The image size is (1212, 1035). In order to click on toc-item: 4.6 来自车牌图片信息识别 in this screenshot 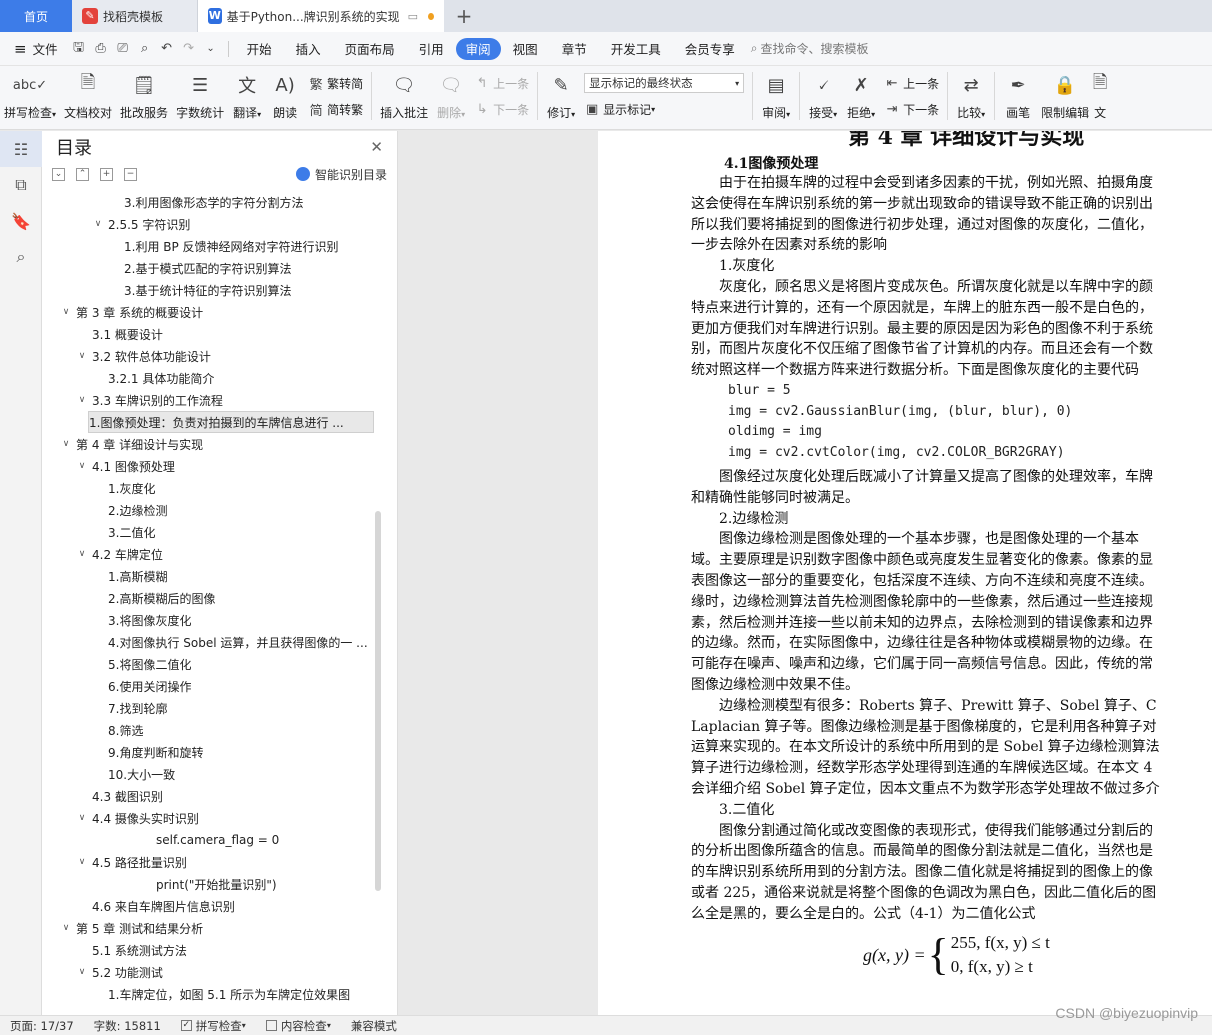, I will do `click(210, 906)`.